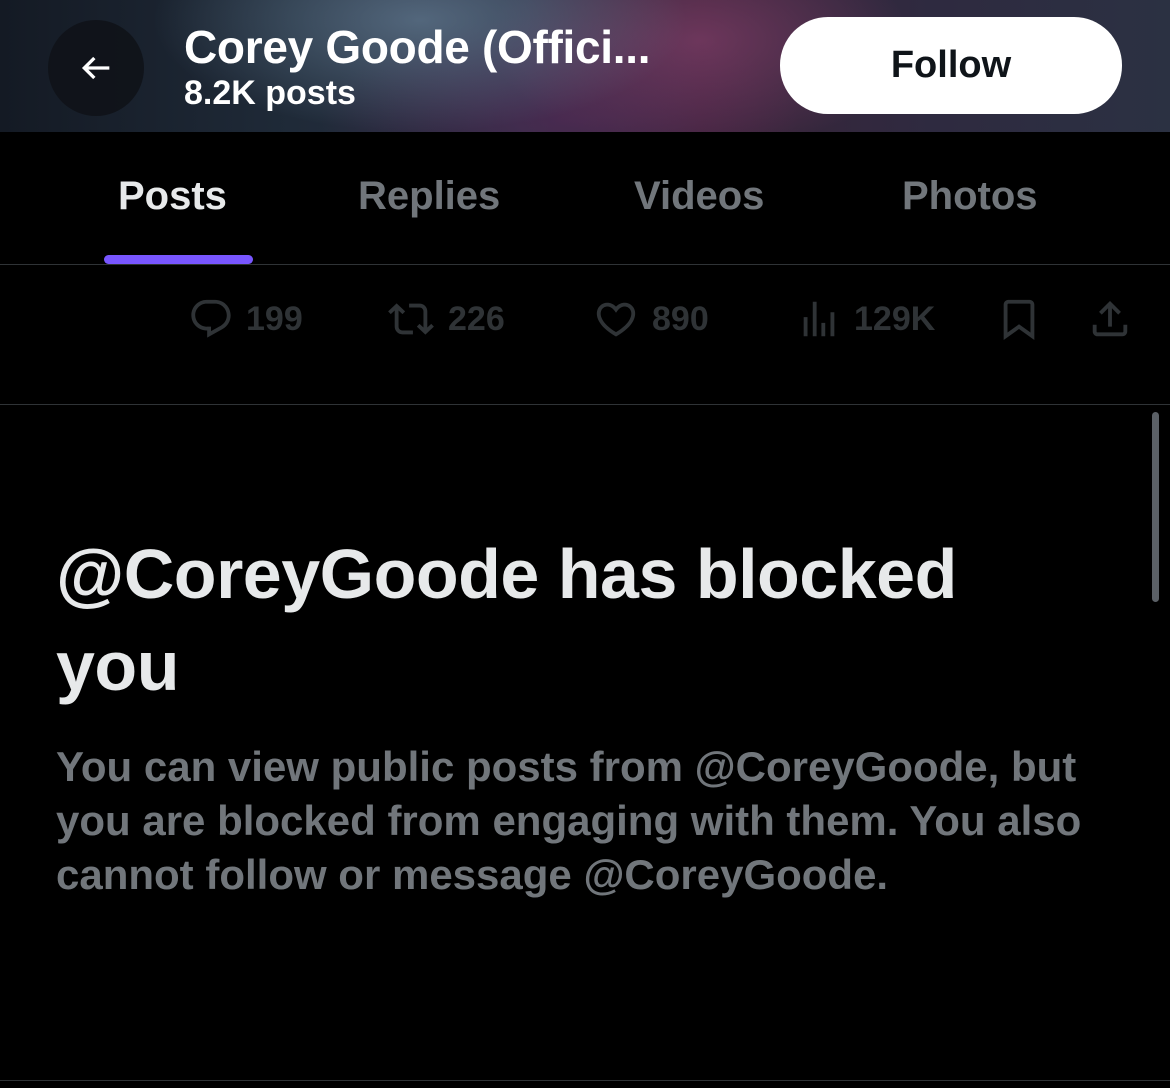  What do you see at coordinates (895, 318) in the screenshot?
I see `views-count: 129K` at bounding box center [895, 318].